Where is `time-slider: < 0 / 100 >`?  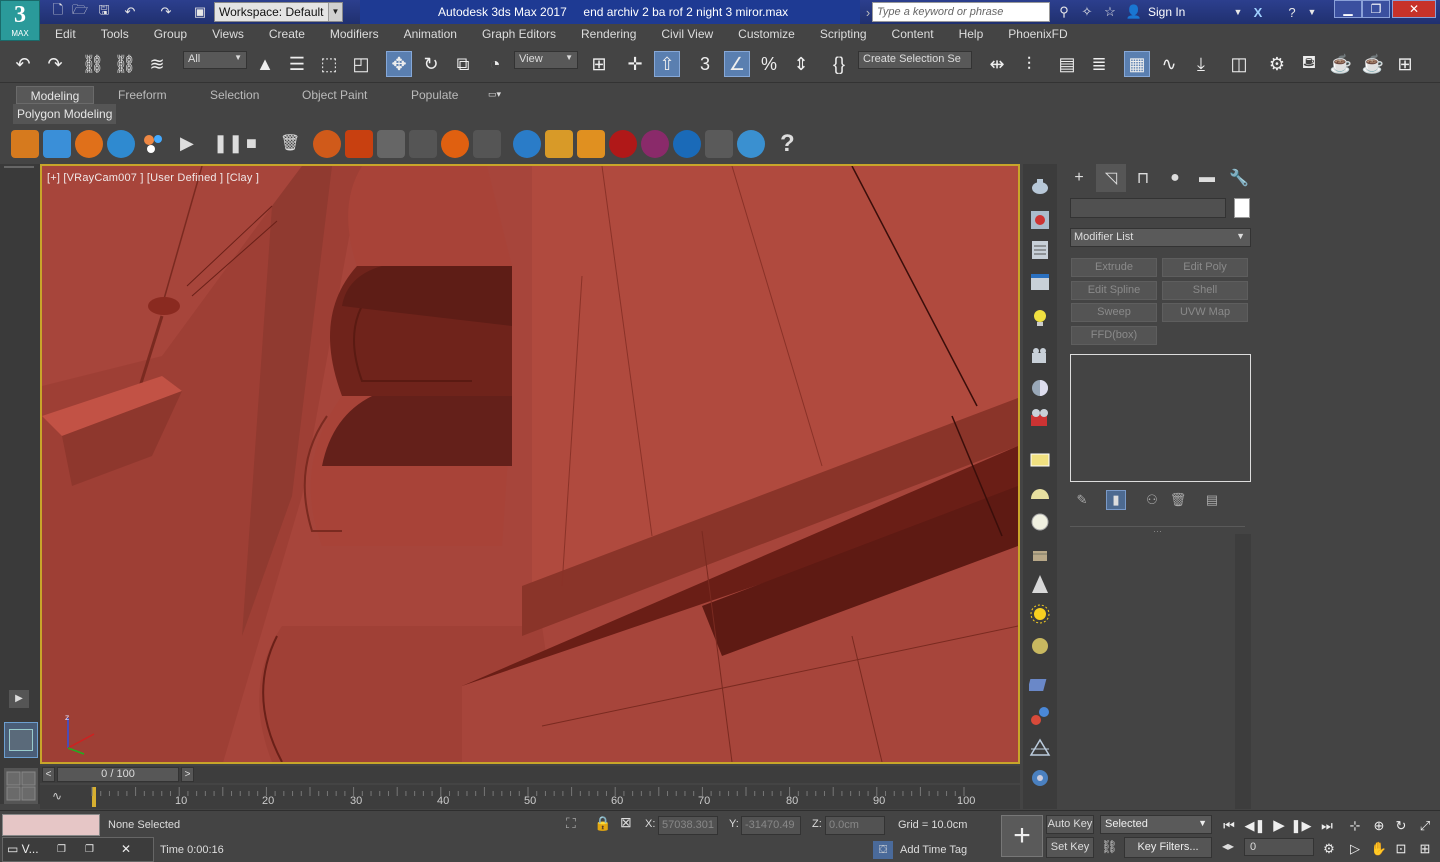 time-slider: < 0 / 100 > is located at coordinates (530, 774).